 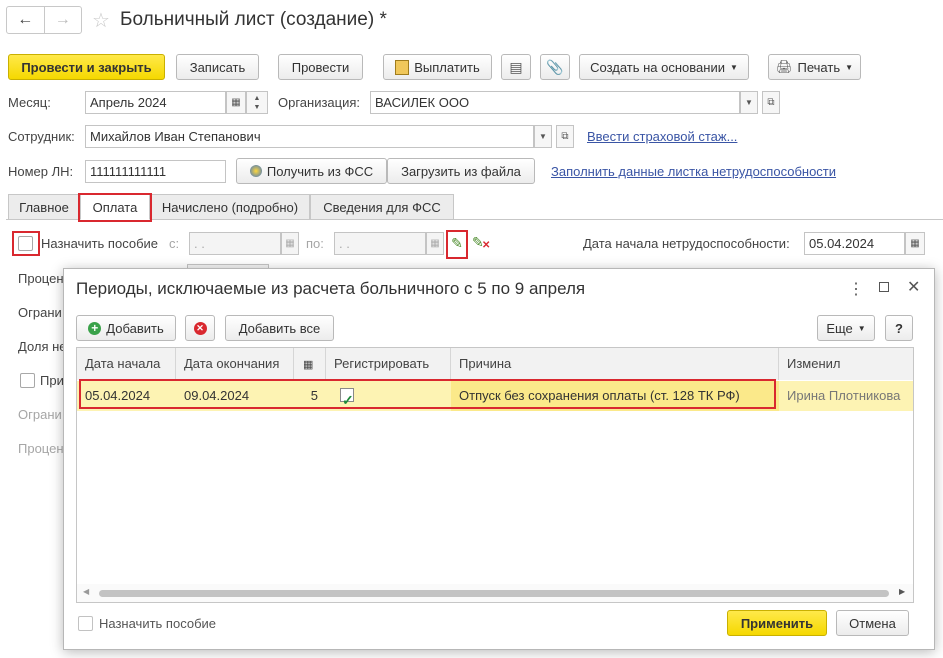 I want to click on month-stepper: ▲ ▼, so click(x=257, y=102).